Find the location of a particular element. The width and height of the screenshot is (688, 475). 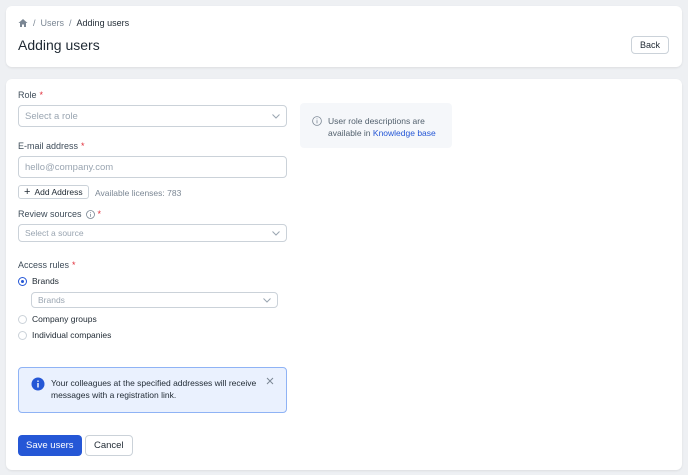

save-users-button: Save users is located at coordinates (50, 445).